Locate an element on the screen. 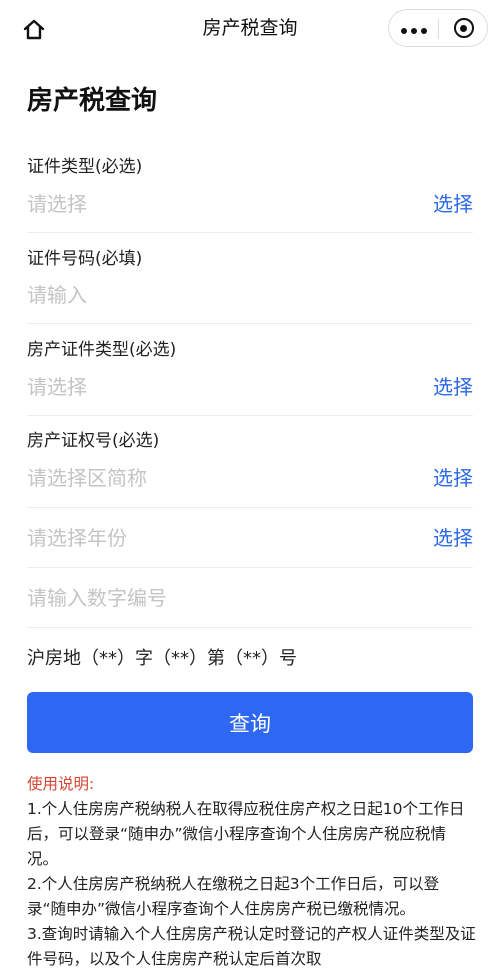 The height and width of the screenshot is (979, 500). id-type-select is located at coordinates (217, 204).